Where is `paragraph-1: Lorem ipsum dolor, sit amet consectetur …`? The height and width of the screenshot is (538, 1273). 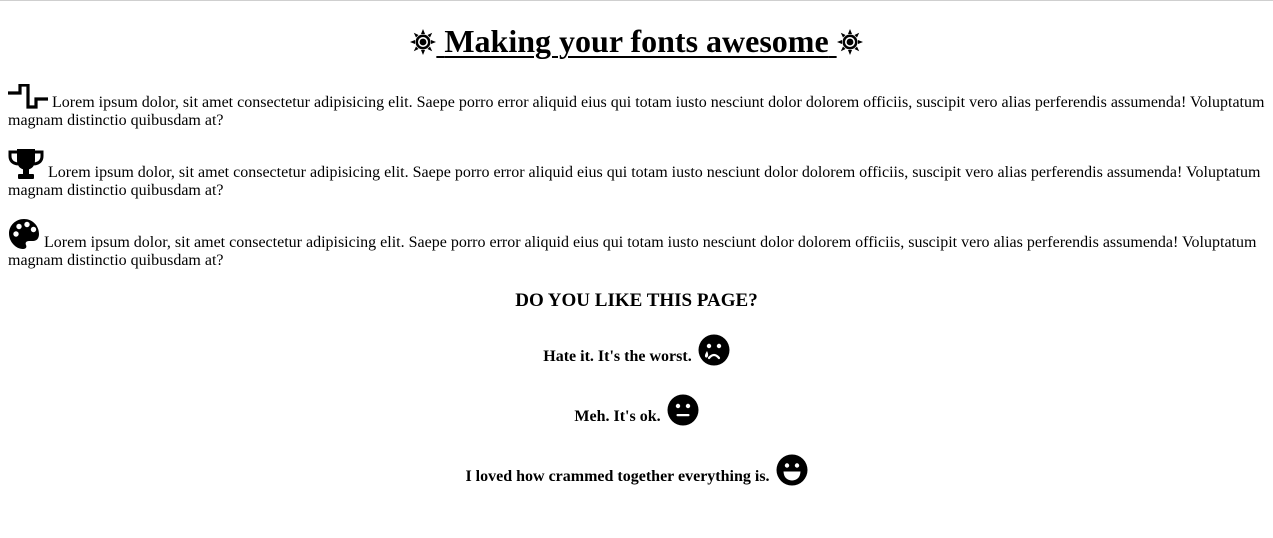
paragraph-1: Lorem ipsum dolor, sit amet consectetur … is located at coordinates (636, 107).